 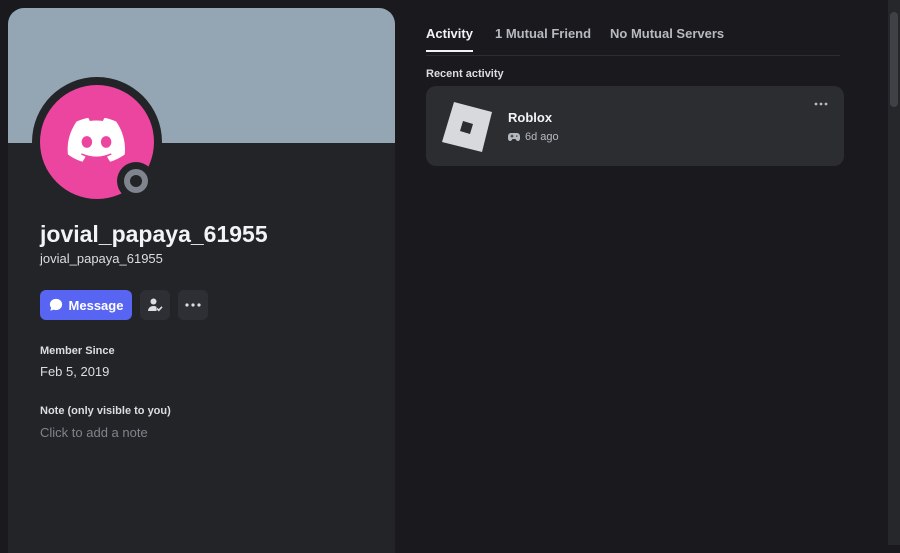 What do you see at coordinates (101, 258) in the screenshot?
I see `username: jovial_papaya_61955` at bounding box center [101, 258].